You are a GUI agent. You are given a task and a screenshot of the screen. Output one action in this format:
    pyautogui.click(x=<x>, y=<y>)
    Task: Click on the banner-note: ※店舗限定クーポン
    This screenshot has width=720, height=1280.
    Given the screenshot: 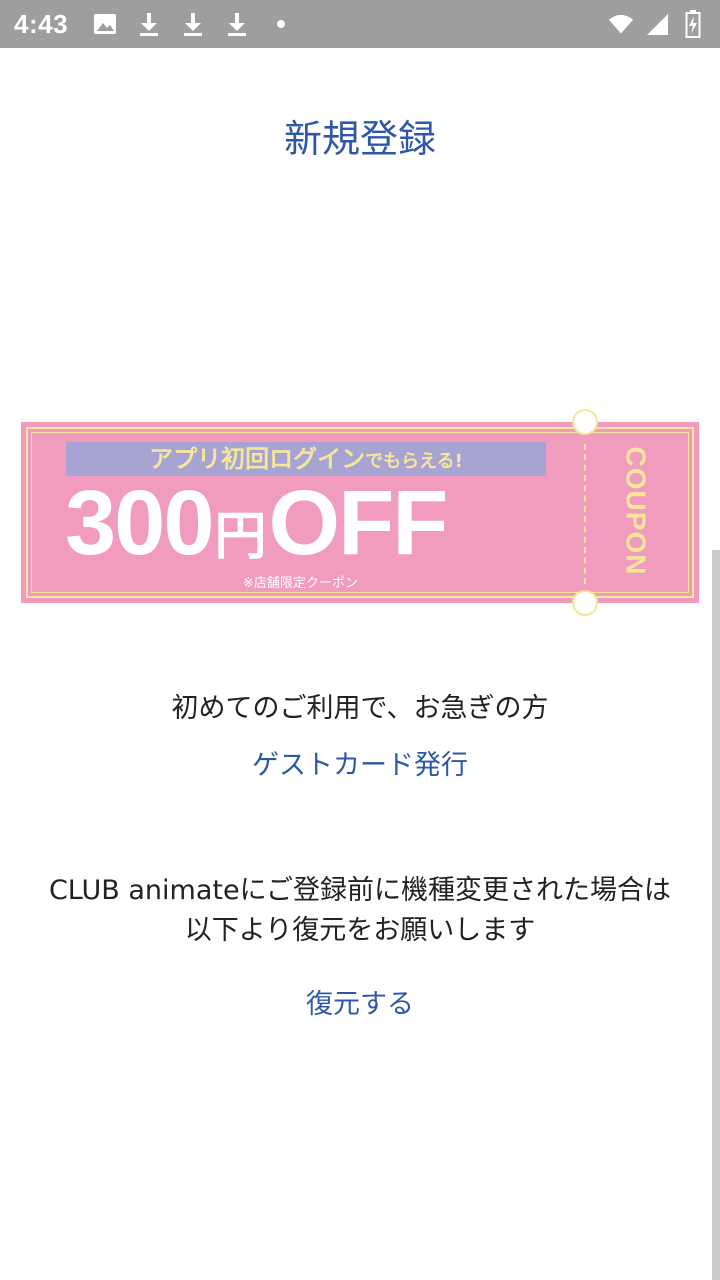 What is the action you would take?
    pyautogui.click(x=300, y=583)
    